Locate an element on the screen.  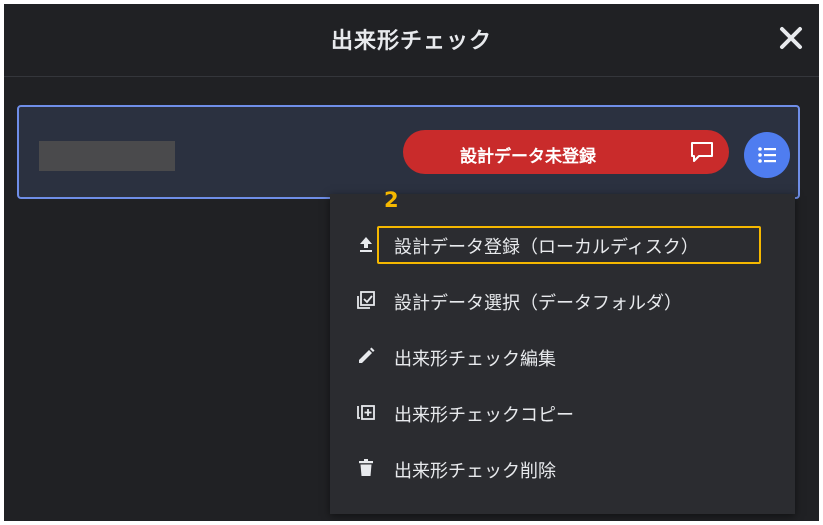
menu-button is located at coordinates (767, 155).